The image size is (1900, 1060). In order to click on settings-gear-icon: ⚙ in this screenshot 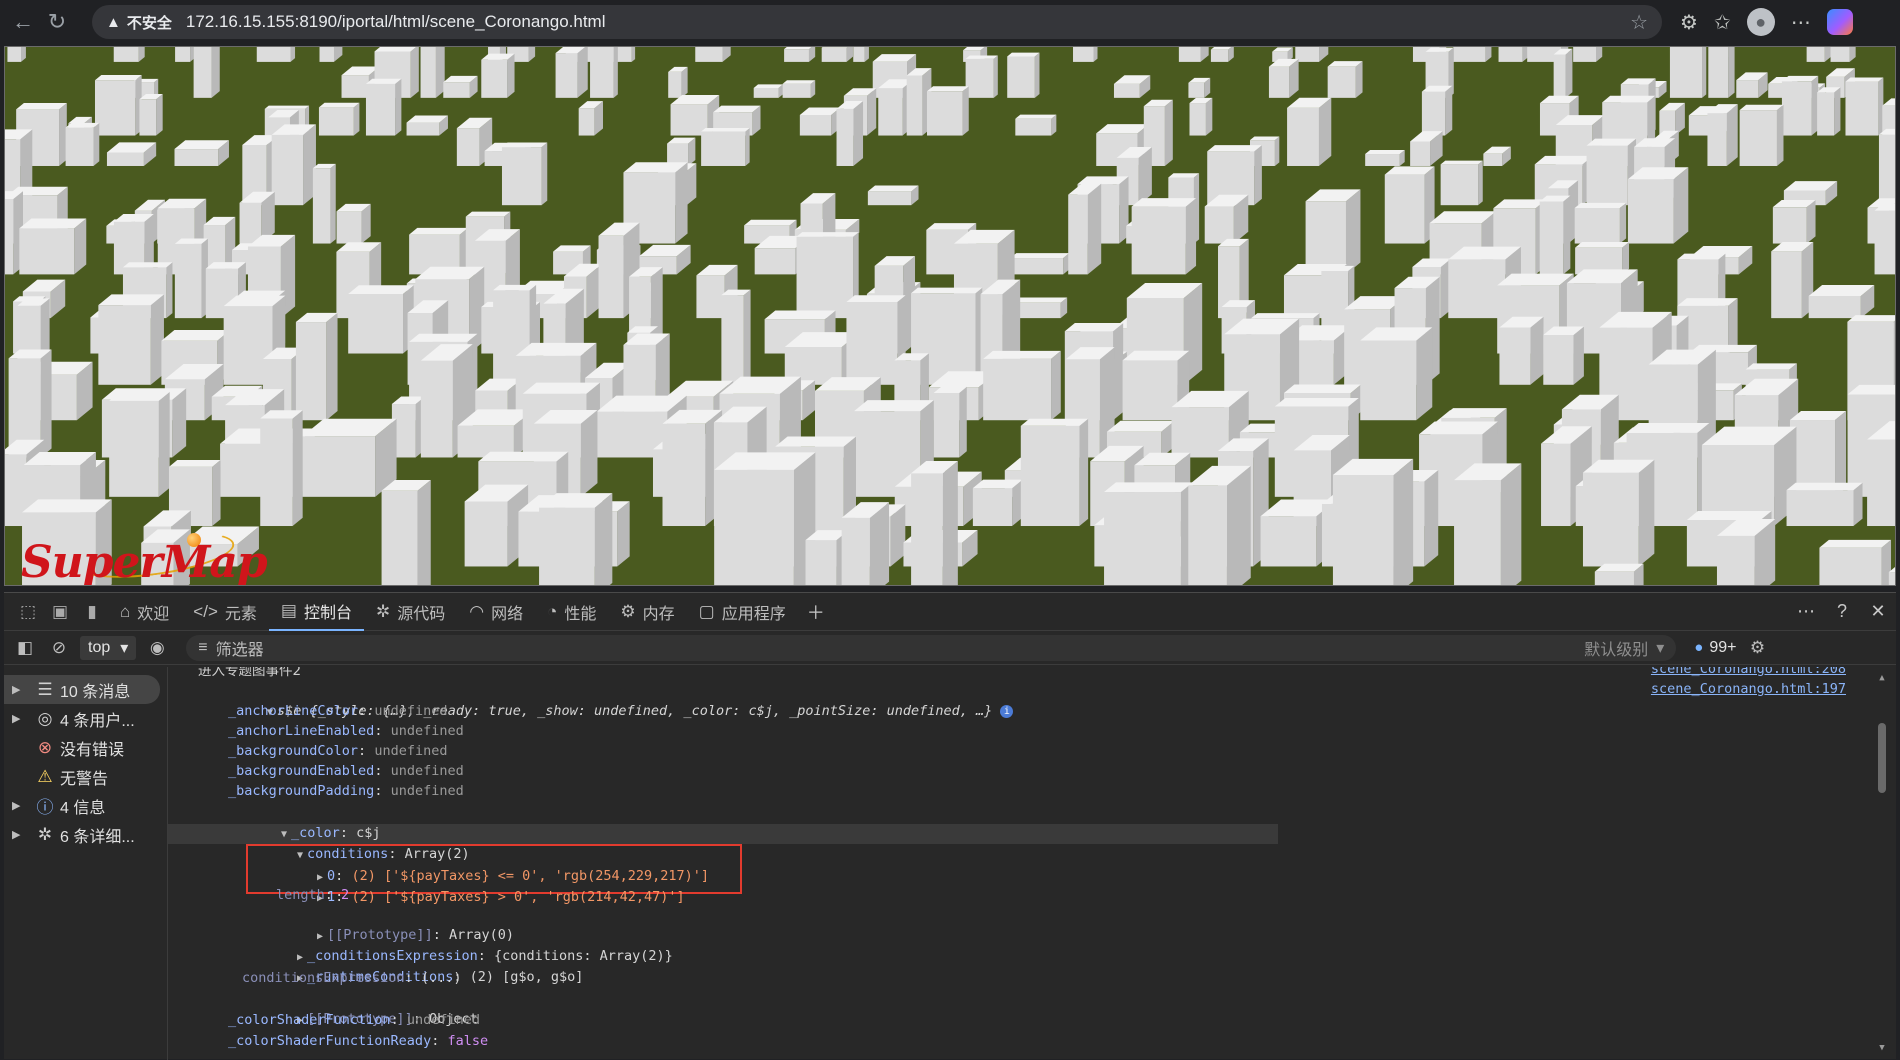, I will do `click(1757, 648)`.